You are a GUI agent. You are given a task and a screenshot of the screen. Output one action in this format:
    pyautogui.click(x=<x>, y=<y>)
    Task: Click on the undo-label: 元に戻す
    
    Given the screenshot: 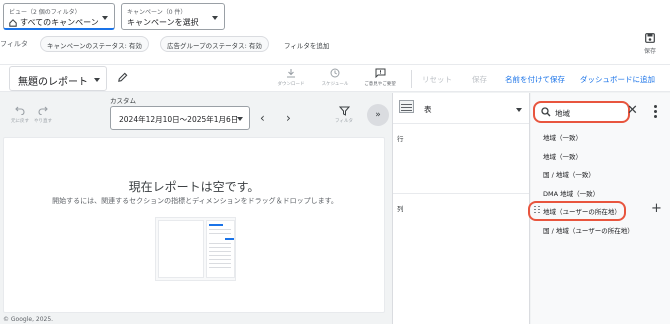 What is the action you would take?
    pyautogui.click(x=20, y=121)
    